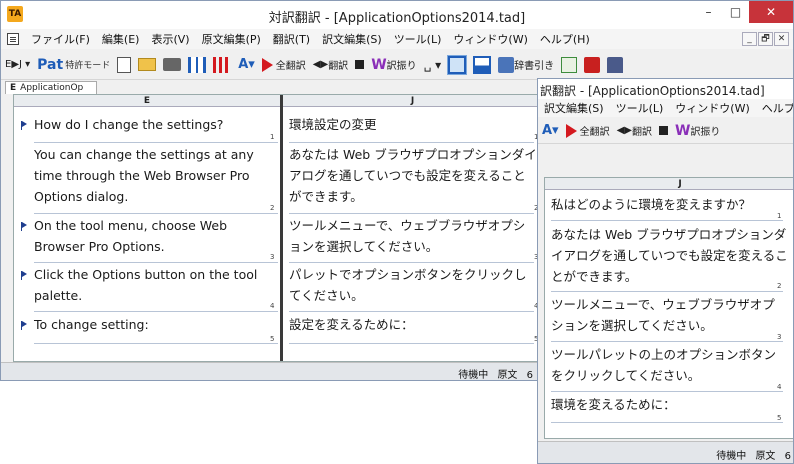 The image size is (794, 464). I want to click on second-translate-label: 翻訳, so click(641, 132).